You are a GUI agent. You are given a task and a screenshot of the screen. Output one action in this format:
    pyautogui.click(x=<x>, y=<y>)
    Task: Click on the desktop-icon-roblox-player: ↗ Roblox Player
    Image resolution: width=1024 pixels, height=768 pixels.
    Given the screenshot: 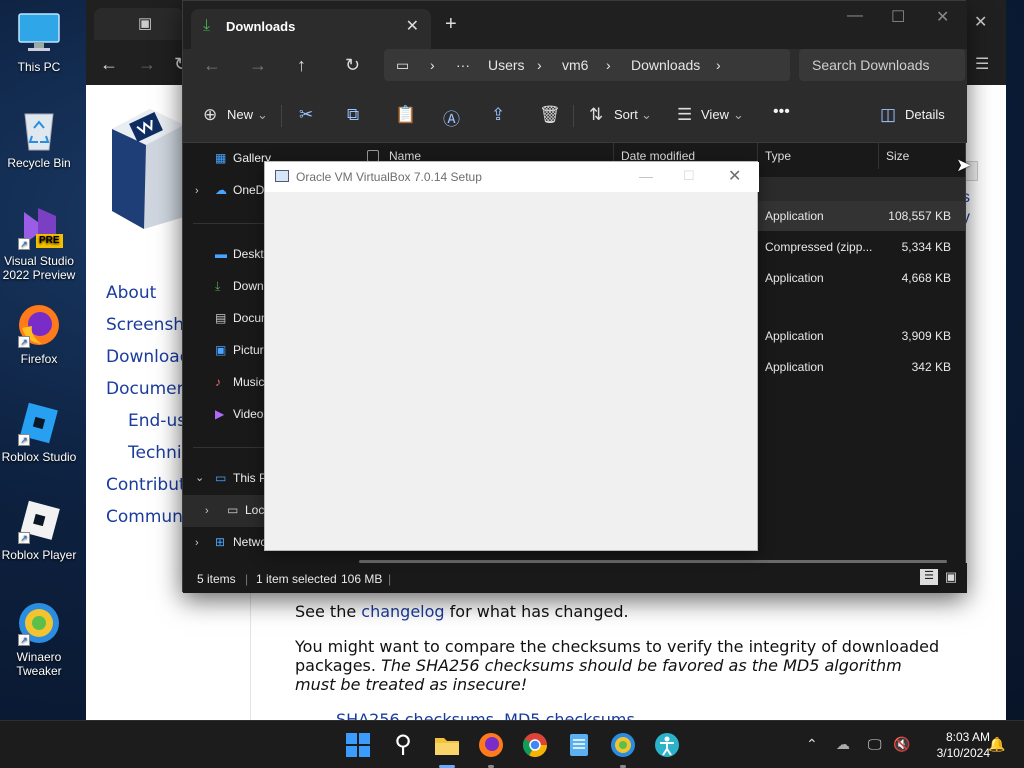 What is the action you would take?
    pyautogui.click(x=39, y=530)
    